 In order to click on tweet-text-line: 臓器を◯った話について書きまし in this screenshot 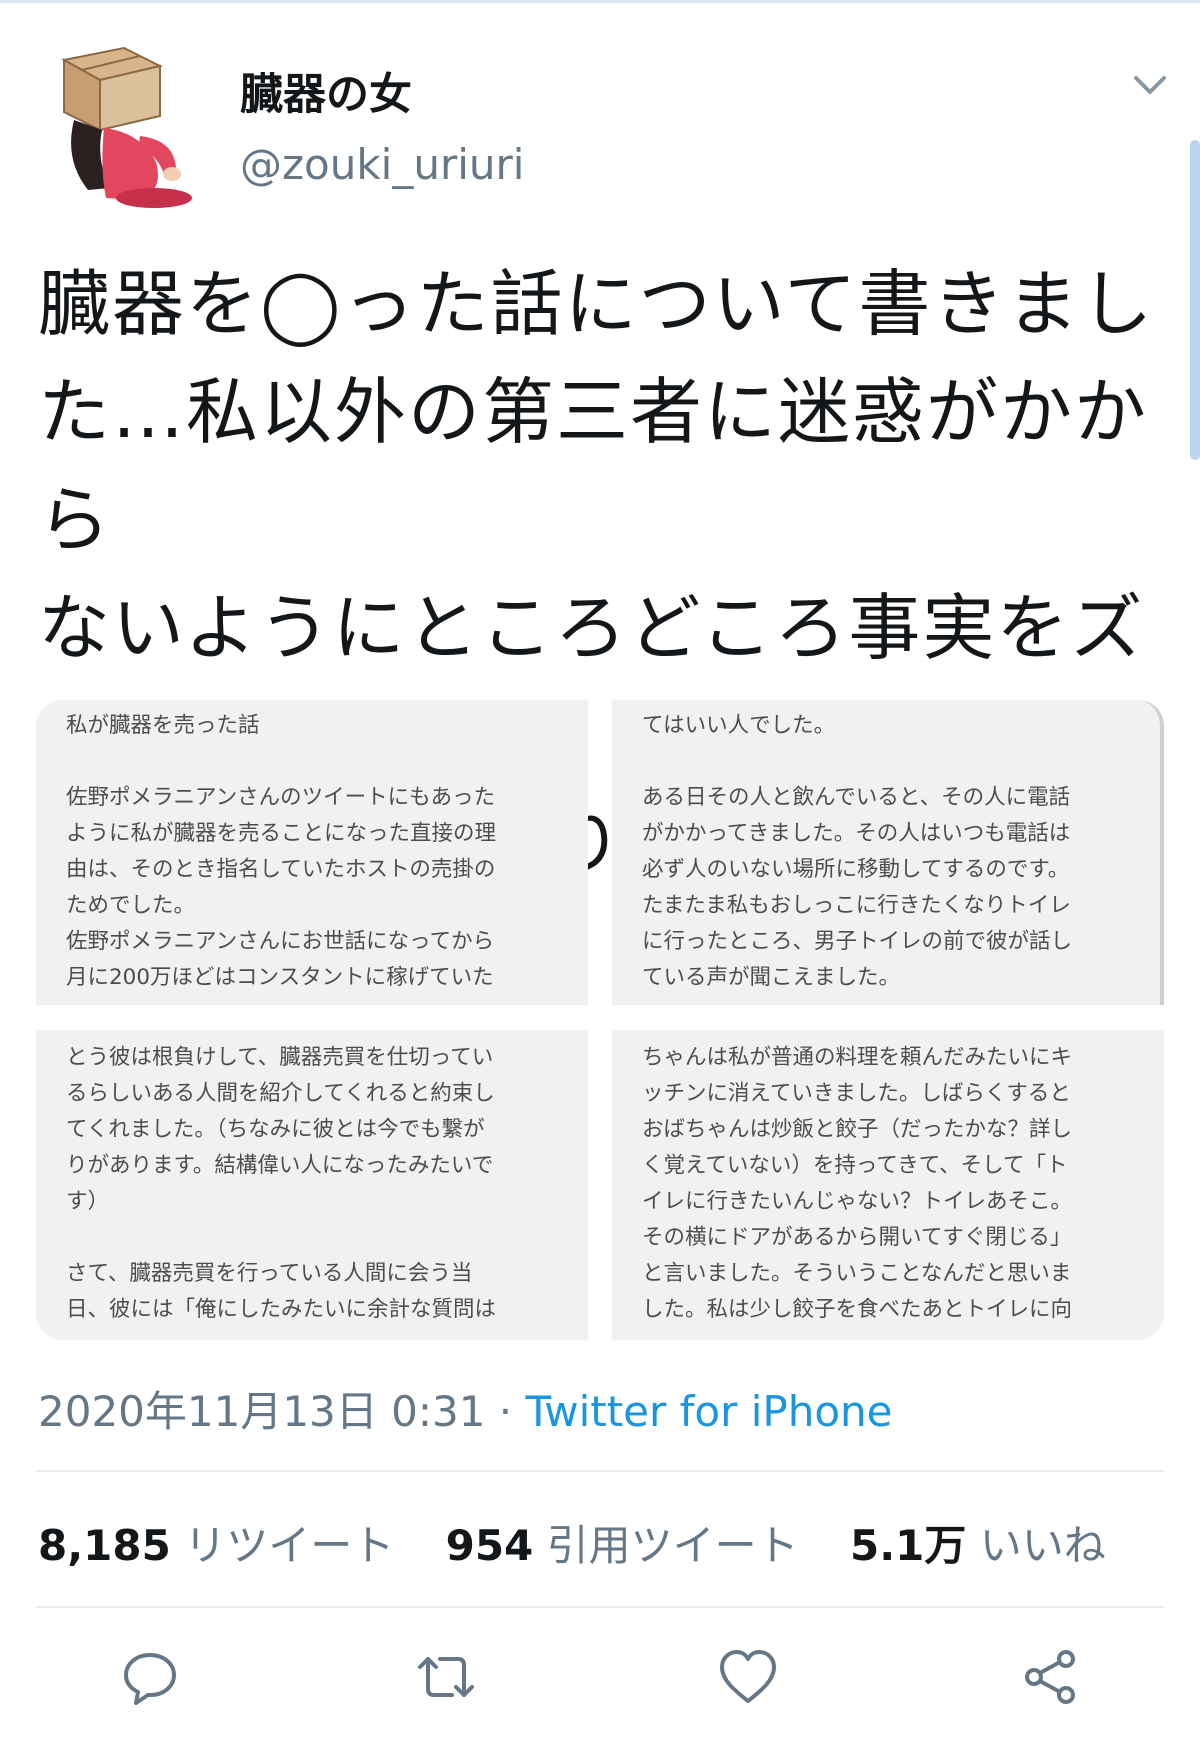, I will do `click(596, 304)`.